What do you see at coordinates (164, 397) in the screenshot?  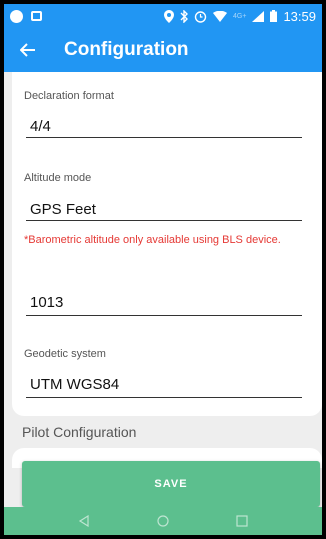 I see `geodetic-system-underline` at bounding box center [164, 397].